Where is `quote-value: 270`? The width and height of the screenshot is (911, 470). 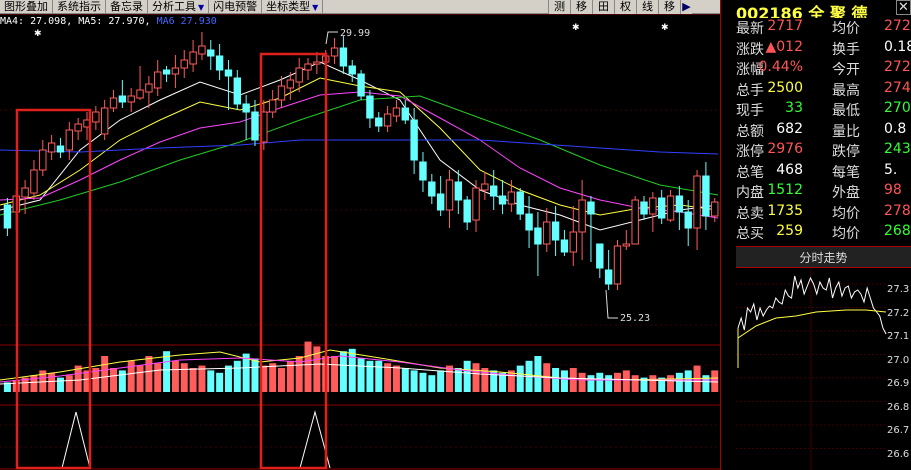
quote-value: 270 is located at coordinates (897, 108).